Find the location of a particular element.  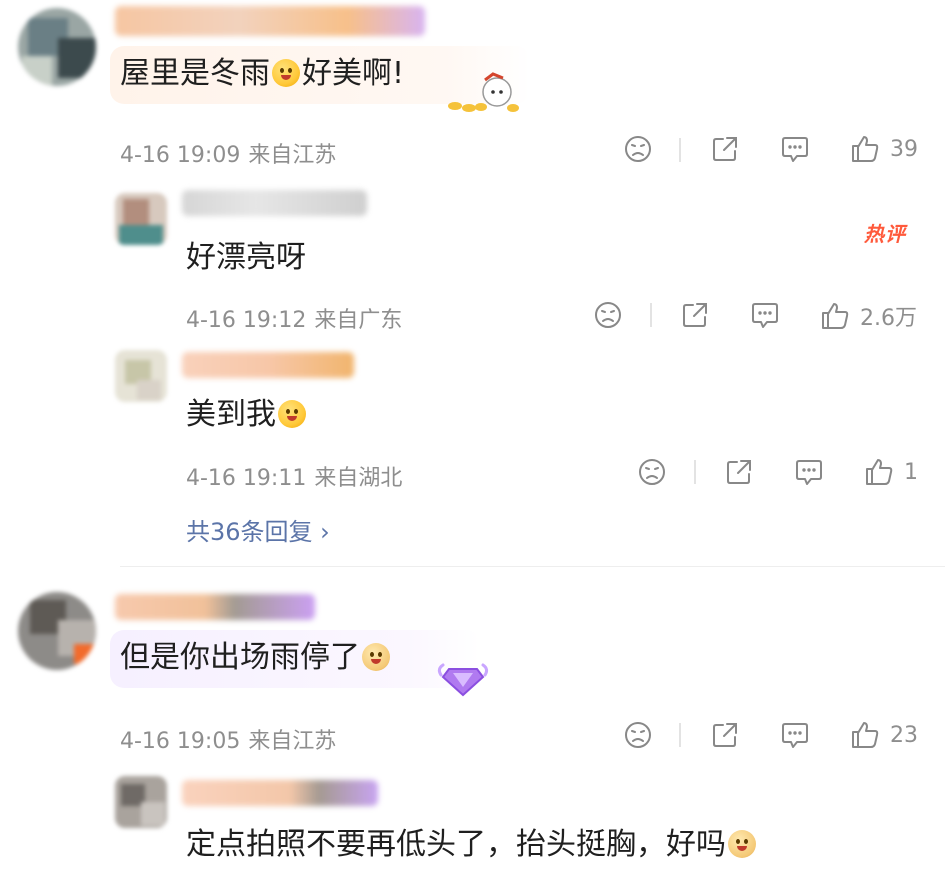

like-button: 39 is located at coordinates (884, 149).